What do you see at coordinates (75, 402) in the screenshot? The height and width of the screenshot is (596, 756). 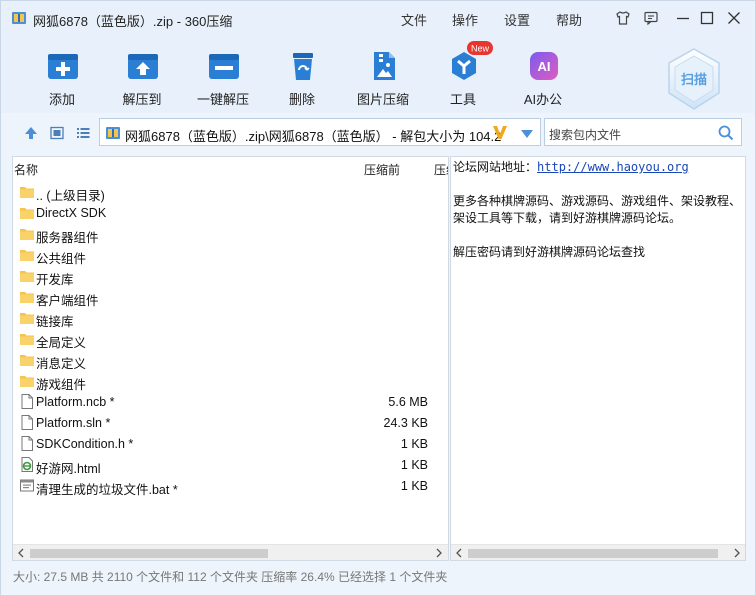 I see `file-name: Platform.ncb *` at bounding box center [75, 402].